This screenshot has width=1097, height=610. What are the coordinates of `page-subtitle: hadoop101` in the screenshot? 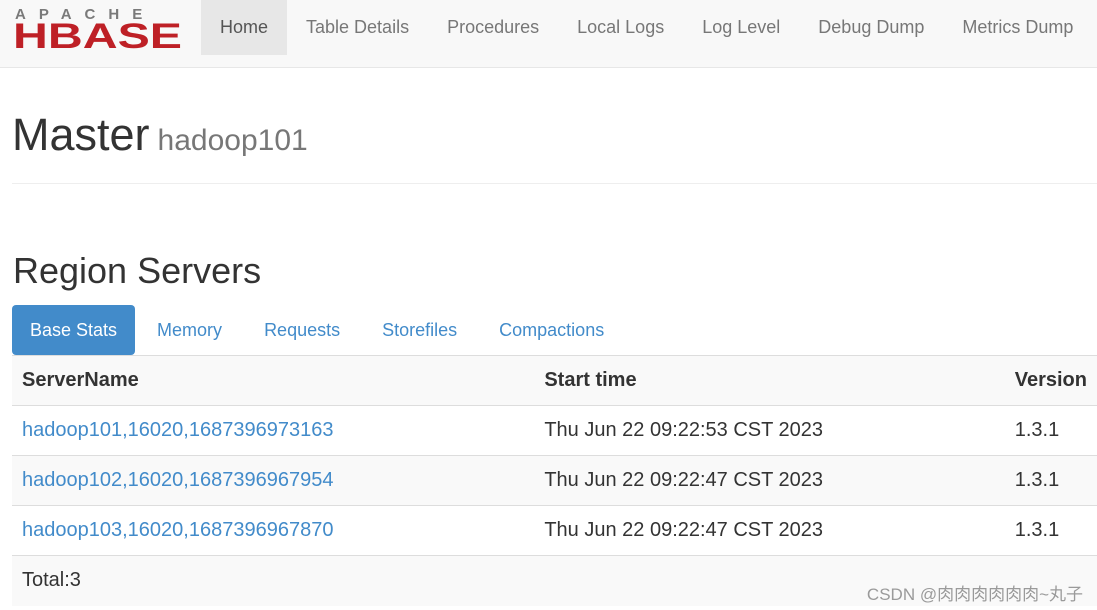 It's located at (232, 140).